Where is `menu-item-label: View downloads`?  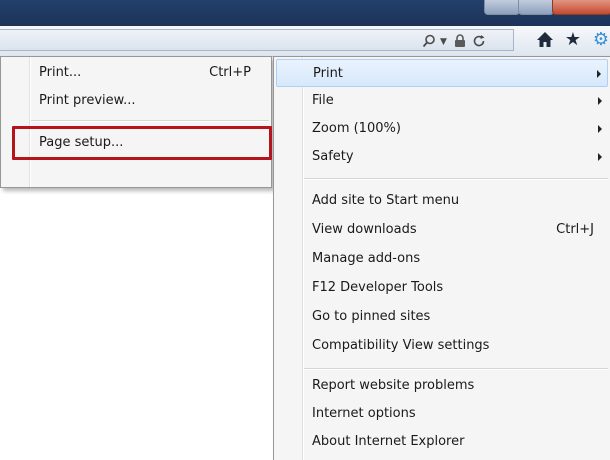
menu-item-label: View downloads is located at coordinates (364, 229).